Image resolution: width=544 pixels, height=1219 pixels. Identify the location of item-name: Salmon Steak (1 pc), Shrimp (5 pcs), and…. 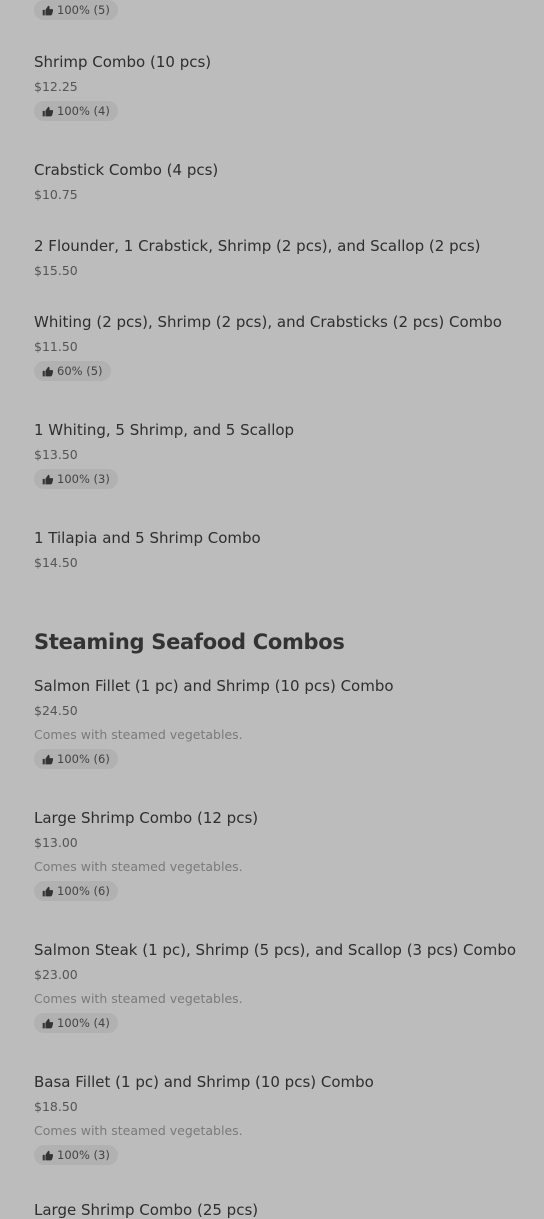
(275, 950).